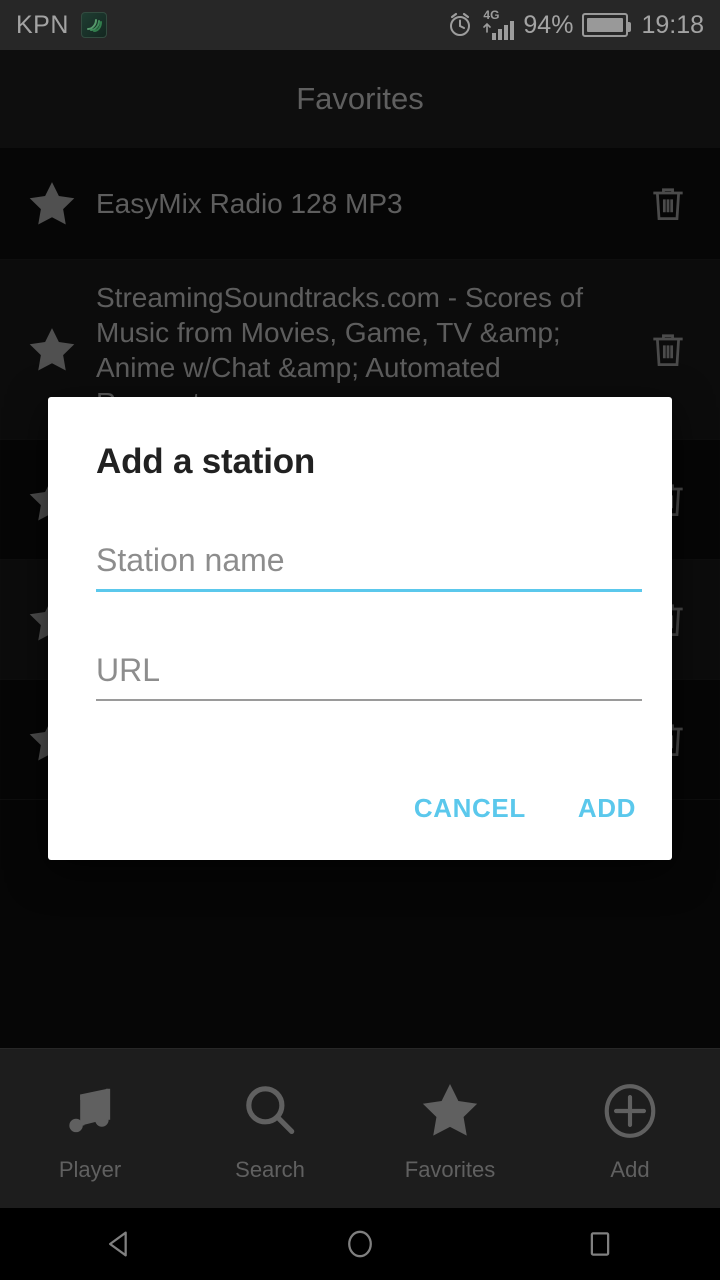 The width and height of the screenshot is (720, 1280). I want to click on url-field, so click(369, 676).